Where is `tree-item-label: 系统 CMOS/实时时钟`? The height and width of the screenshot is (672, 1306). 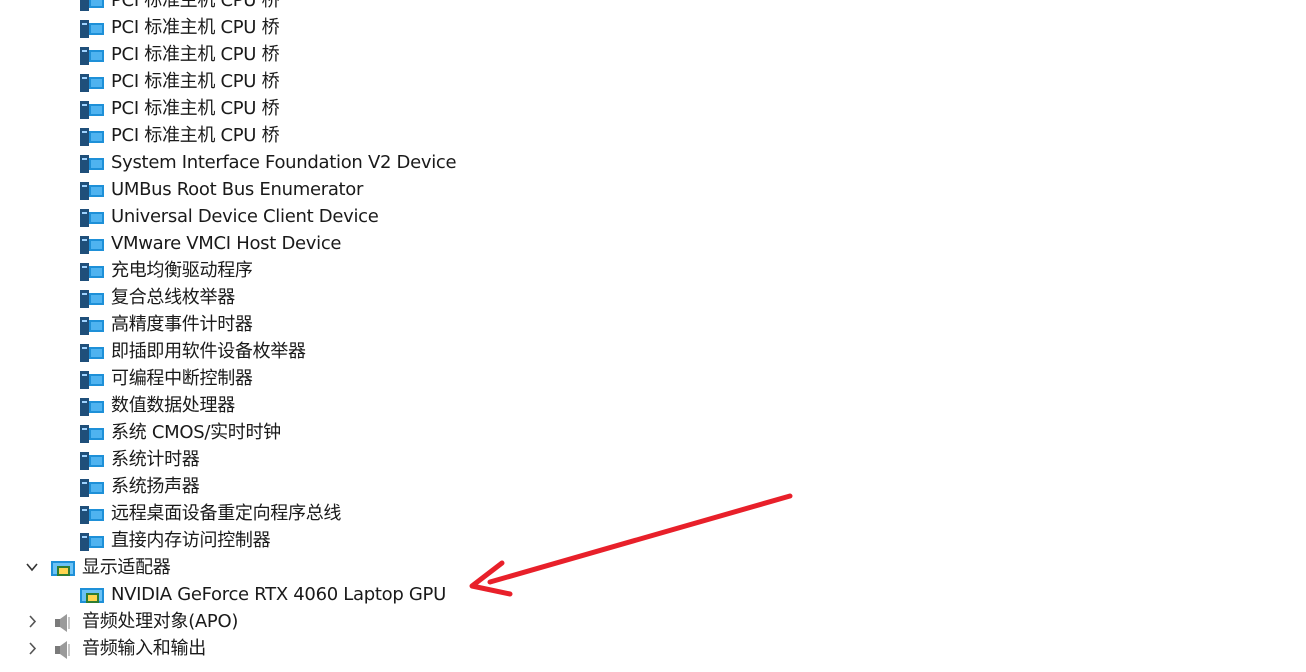 tree-item-label: 系统 CMOS/实时时钟 is located at coordinates (196, 432).